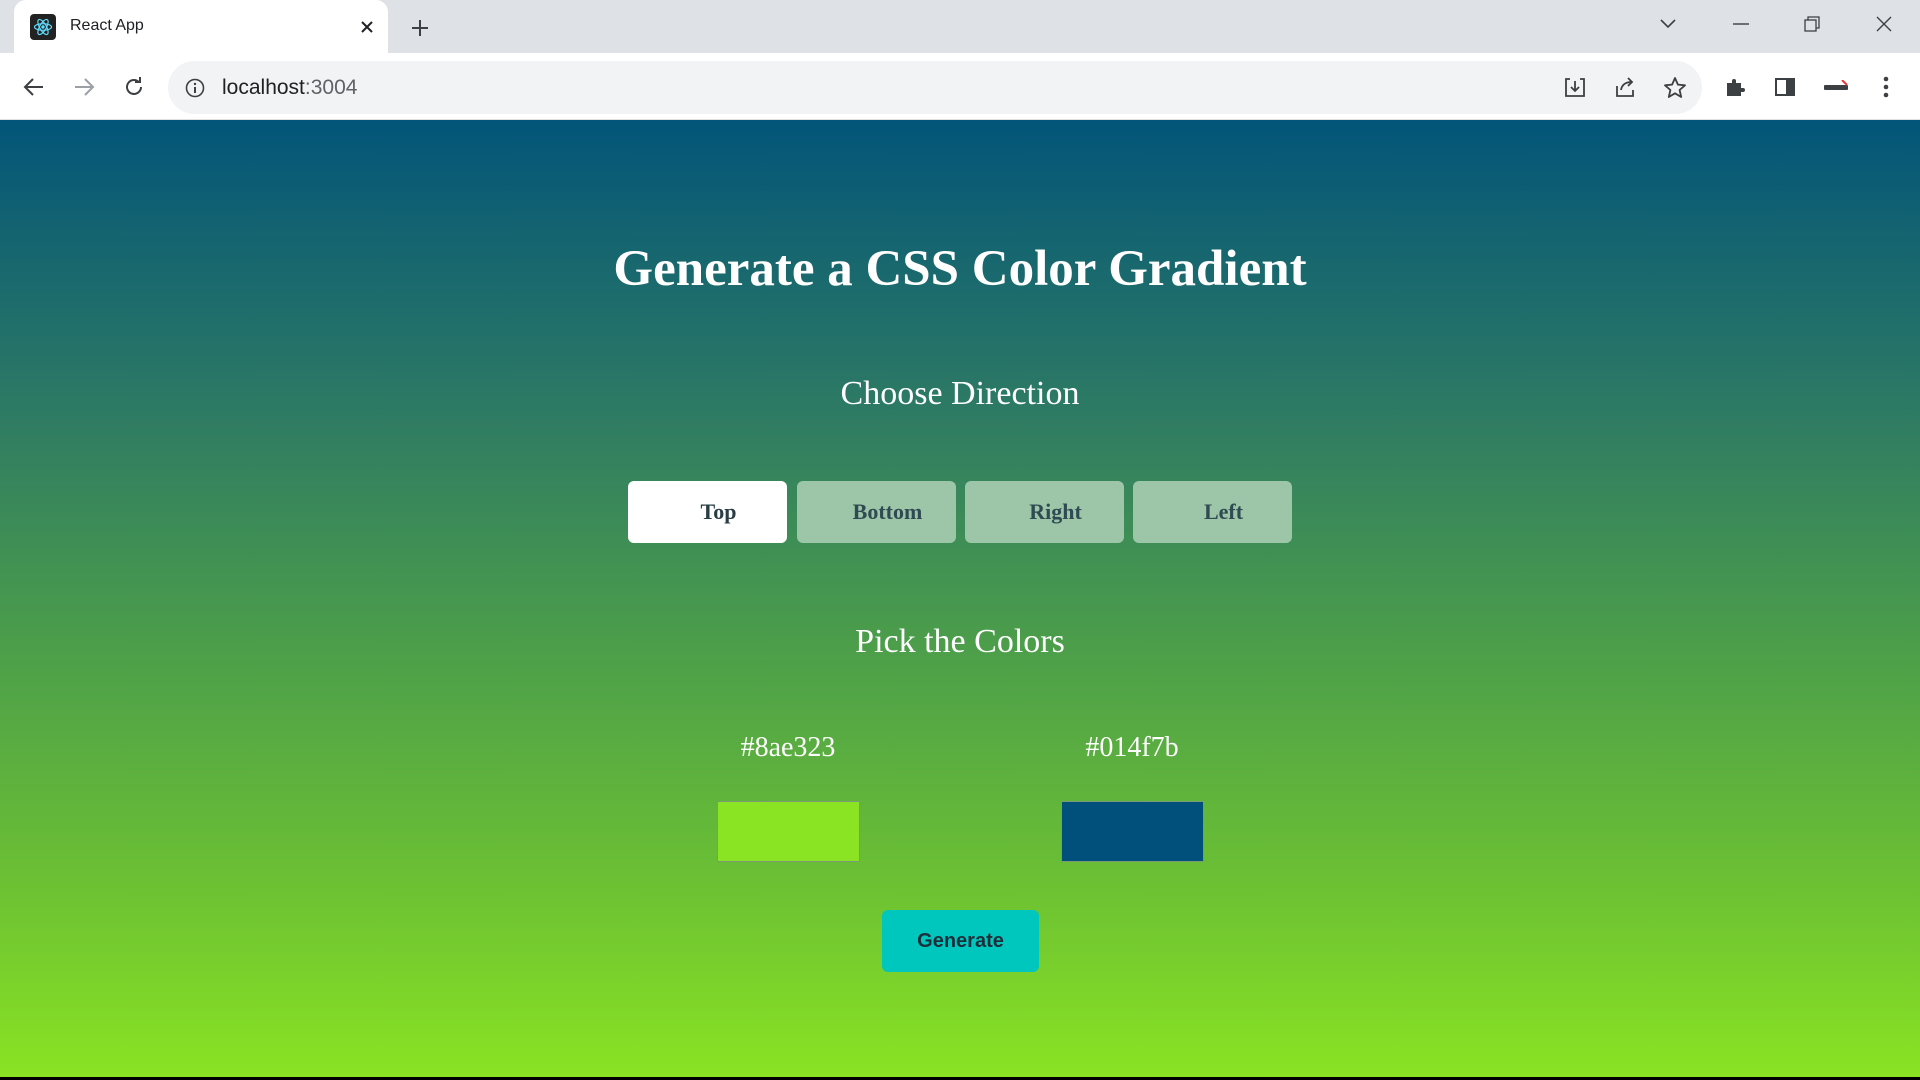 The width and height of the screenshot is (1920, 1080). I want to click on address-bar: localhost:3004, so click(935, 87).